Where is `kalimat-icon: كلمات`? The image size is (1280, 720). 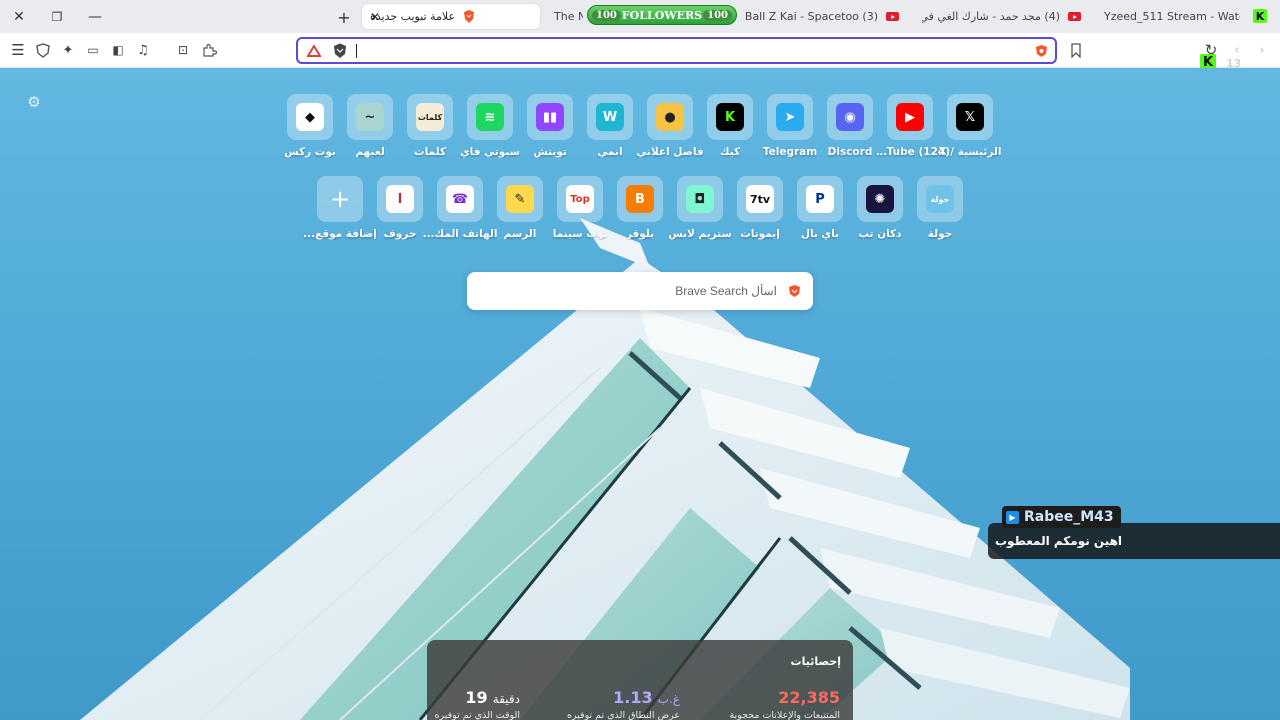
kalimat-icon: كلمات is located at coordinates (430, 117).